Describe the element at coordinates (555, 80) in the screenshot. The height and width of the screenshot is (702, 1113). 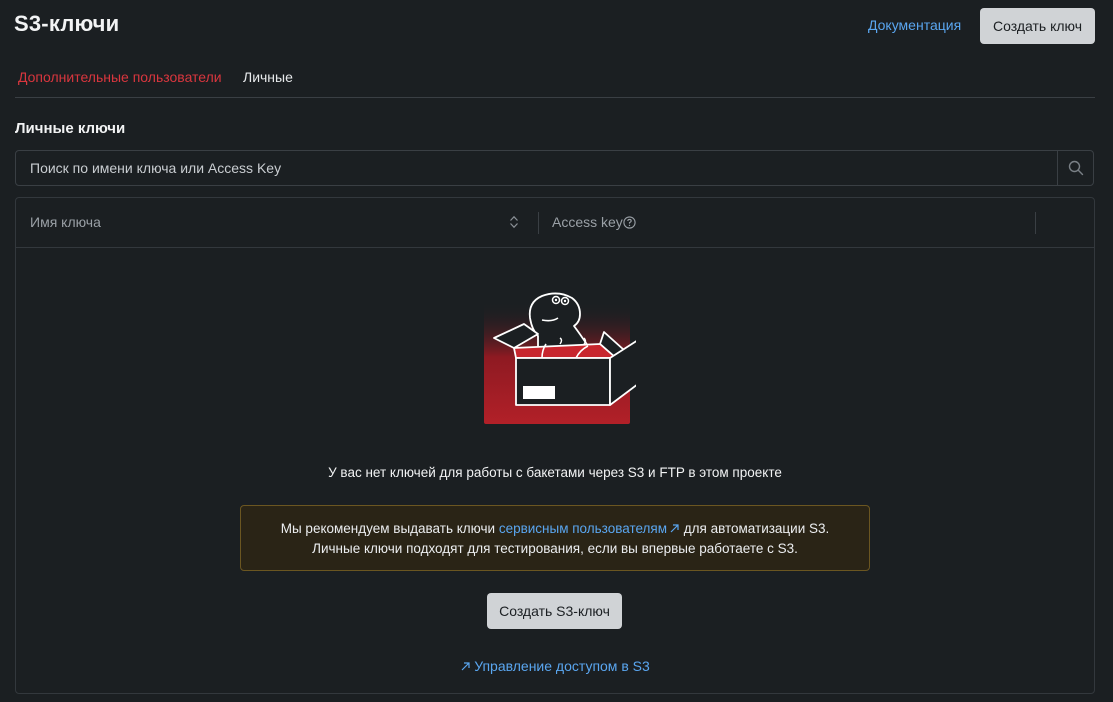
I see `tabs: Дополнительные пользователи Личные` at that location.